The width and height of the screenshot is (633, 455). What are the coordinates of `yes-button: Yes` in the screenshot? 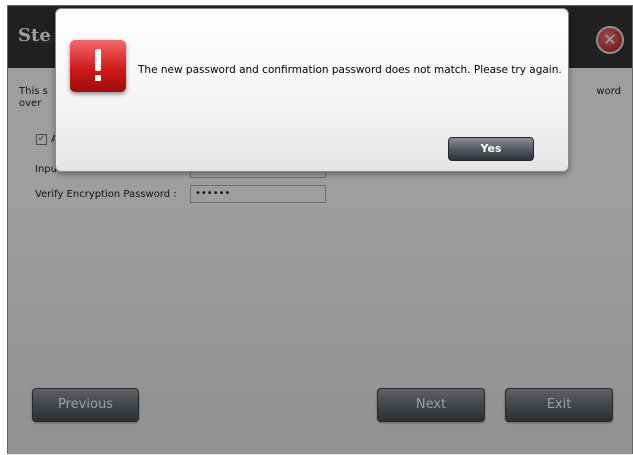 It's located at (491, 149).